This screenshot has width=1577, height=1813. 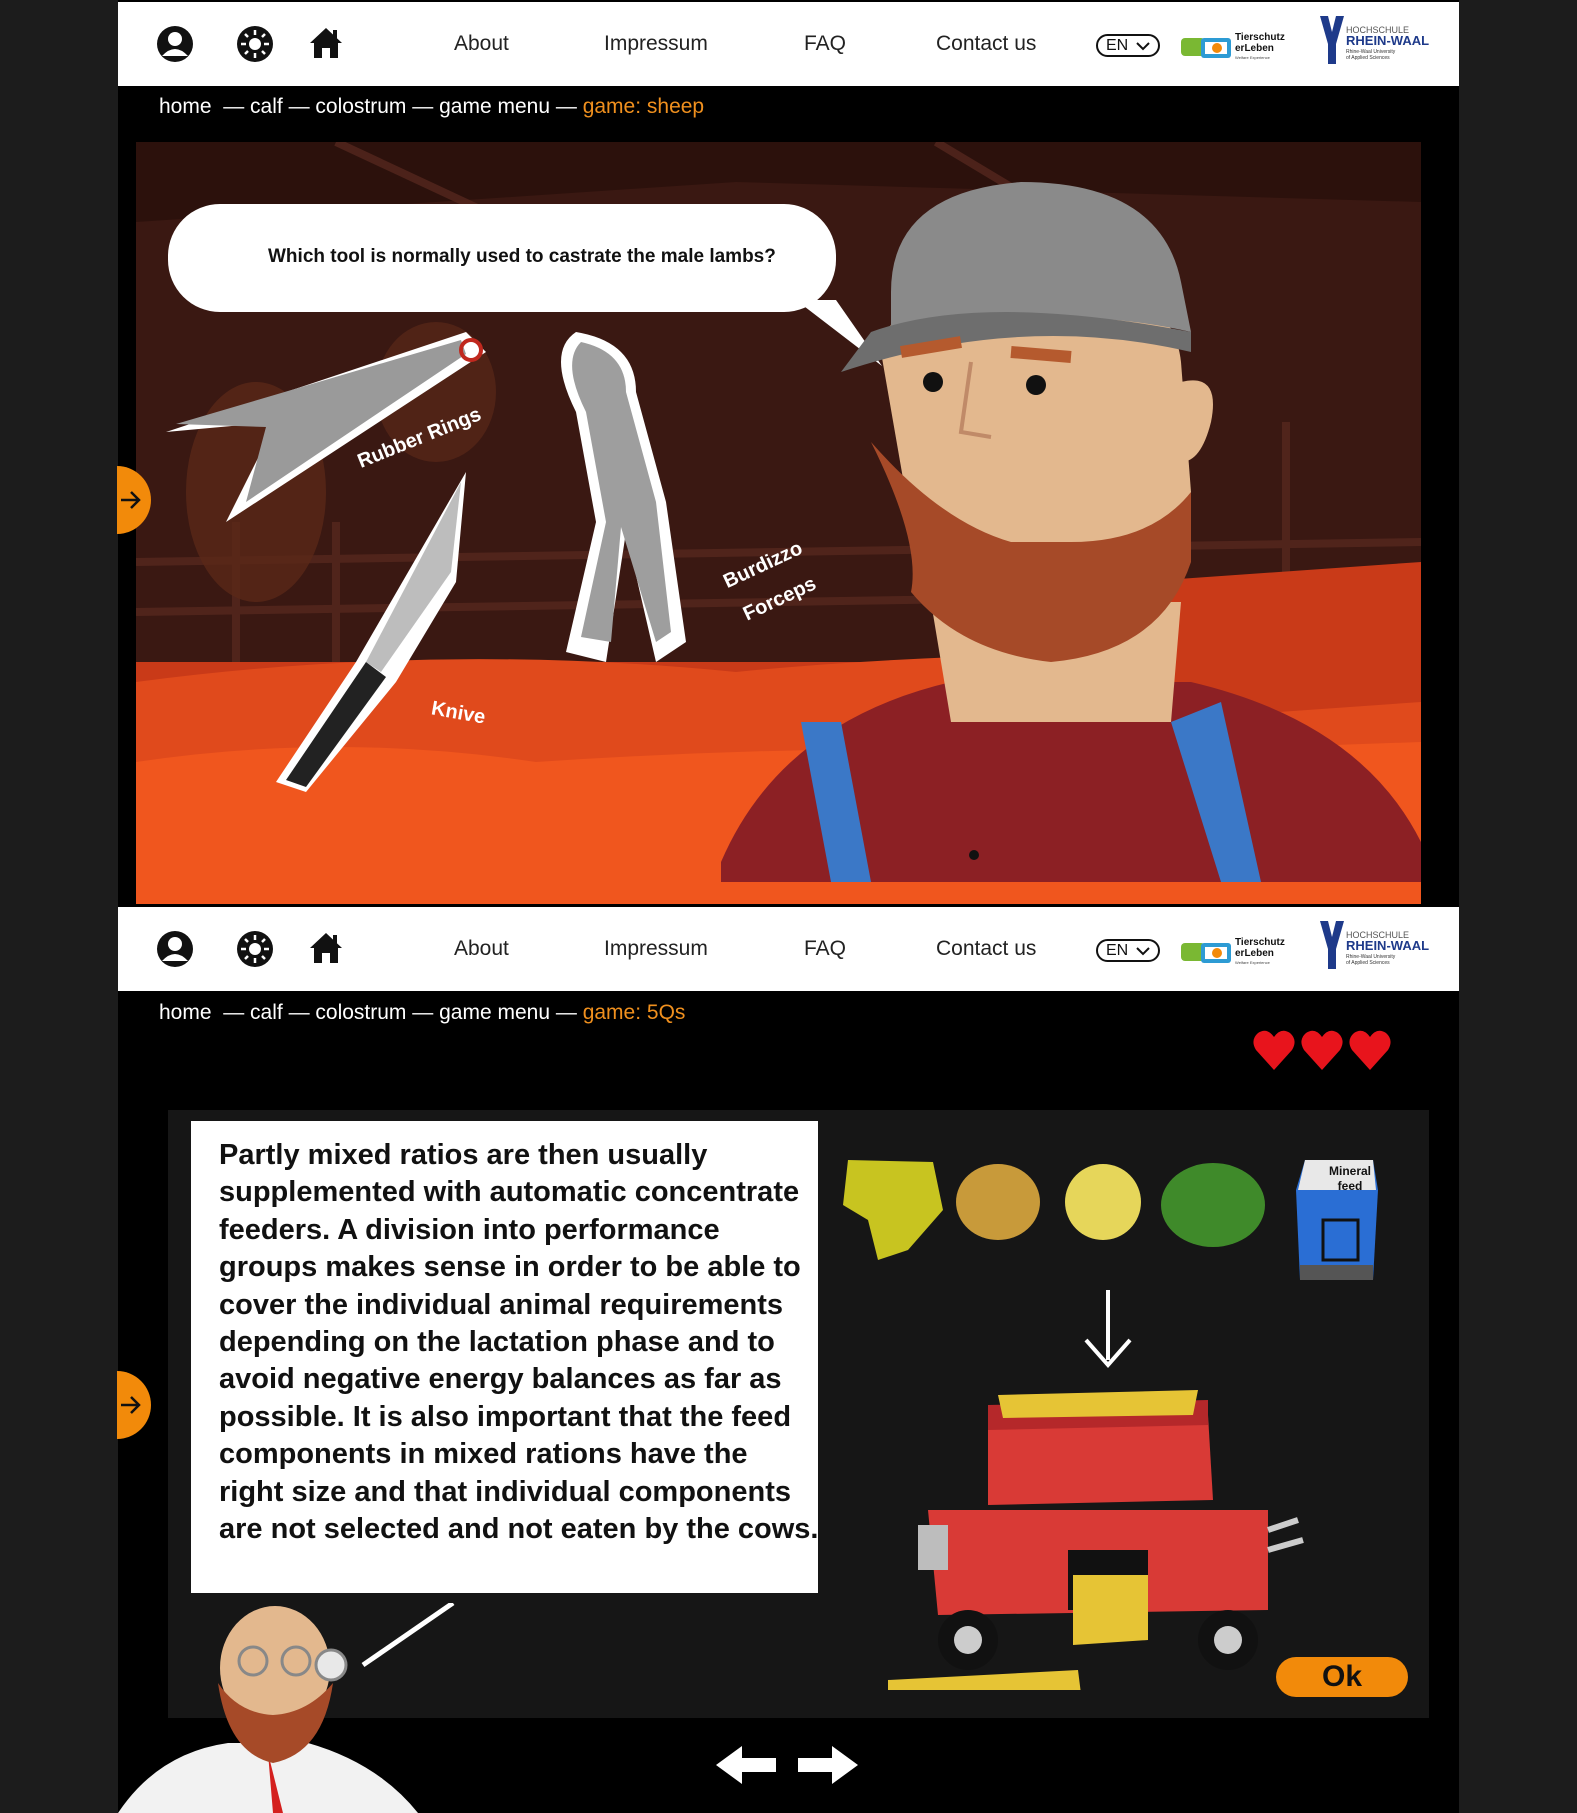 I want to click on knive-tool, so click(x=371, y=632).